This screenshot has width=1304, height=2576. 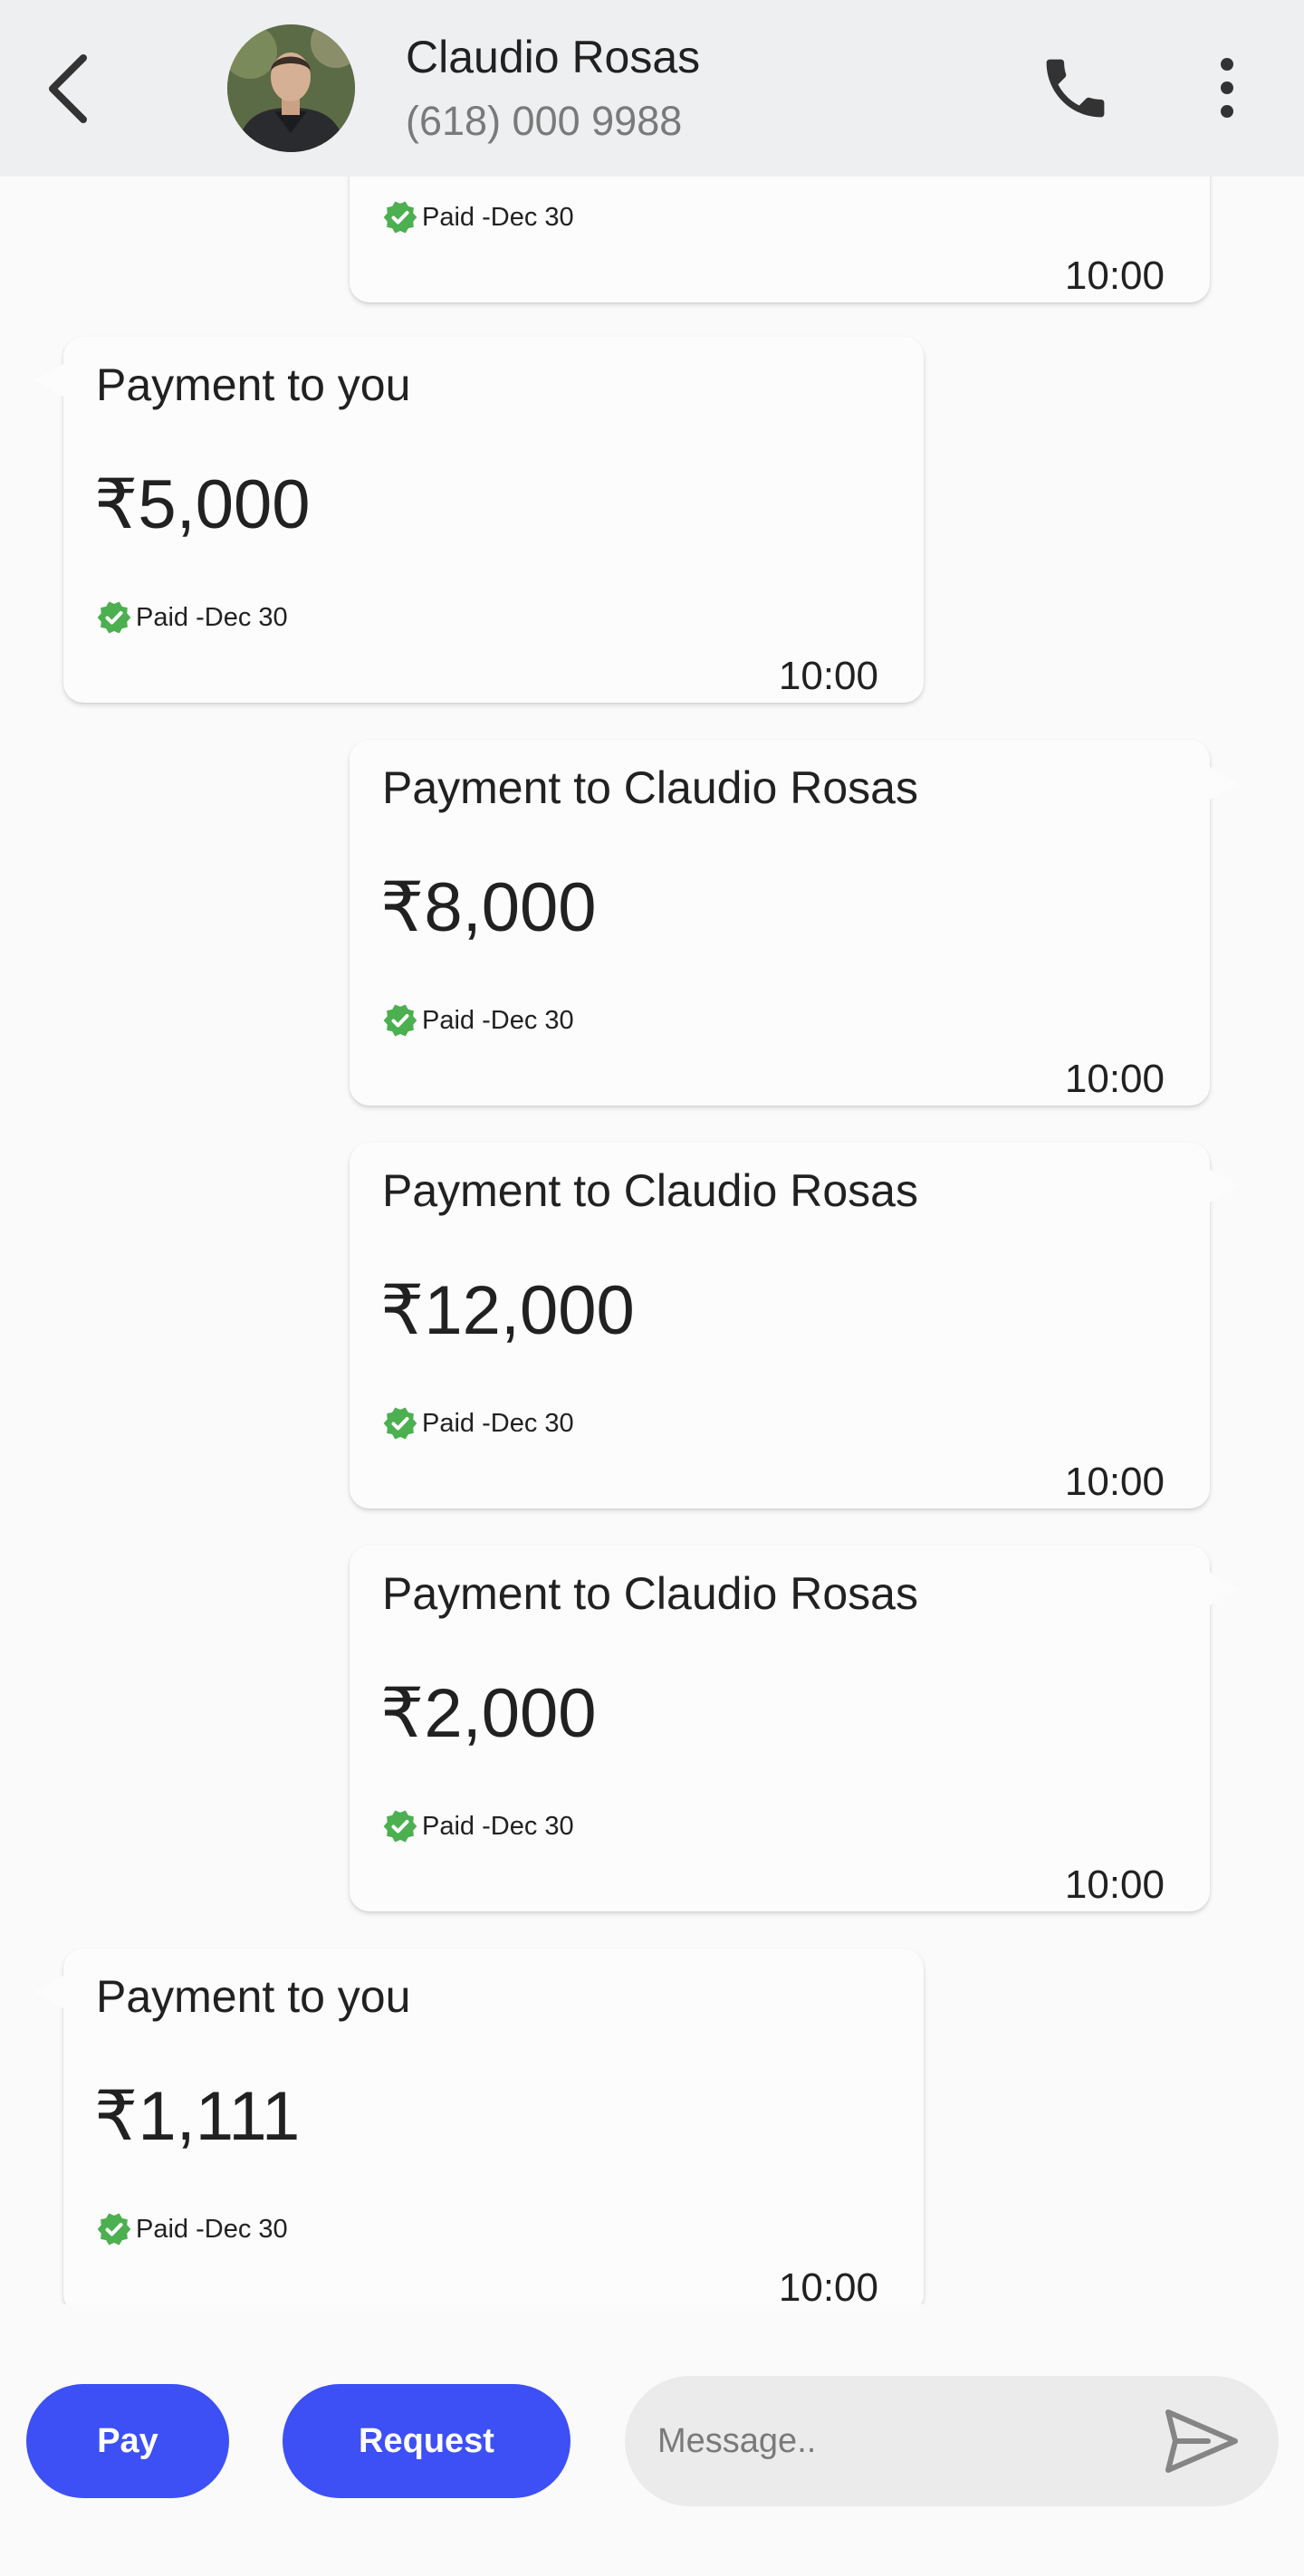 I want to click on send-icon, so click(x=1201, y=2441).